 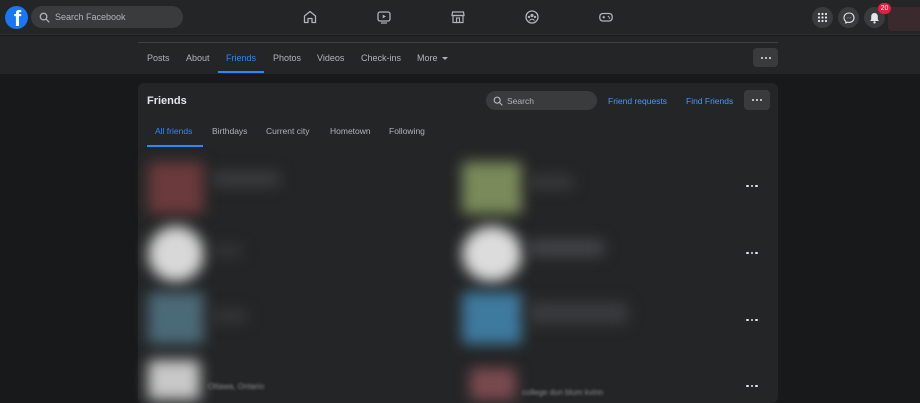 What do you see at coordinates (458, 42) in the screenshot?
I see `profile-divider` at bounding box center [458, 42].